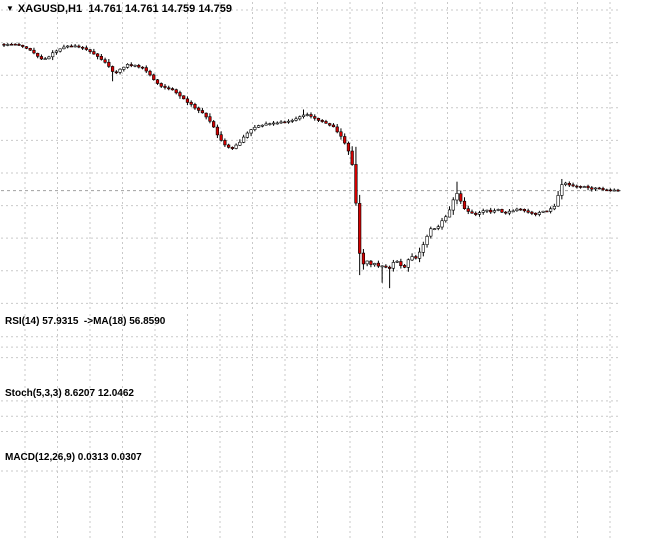 The width and height of the screenshot is (660, 560). Describe the element at coordinates (10, 8) in the screenshot. I see `chart-dropdown-icon: ▼` at that location.